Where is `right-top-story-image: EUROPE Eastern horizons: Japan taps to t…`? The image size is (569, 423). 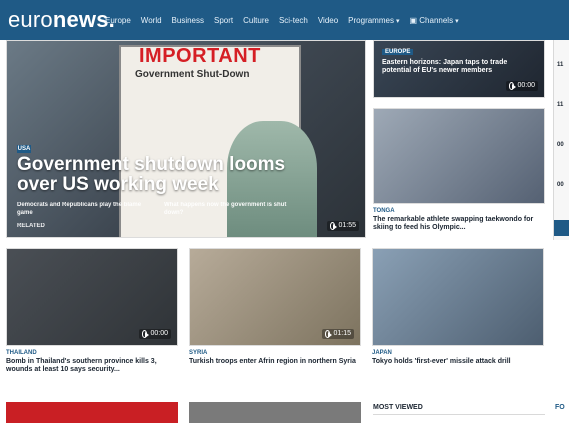
right-top-story-image: EUROPE Eastern horizons: Japan taps to t… is located at coordinates (459, 69).